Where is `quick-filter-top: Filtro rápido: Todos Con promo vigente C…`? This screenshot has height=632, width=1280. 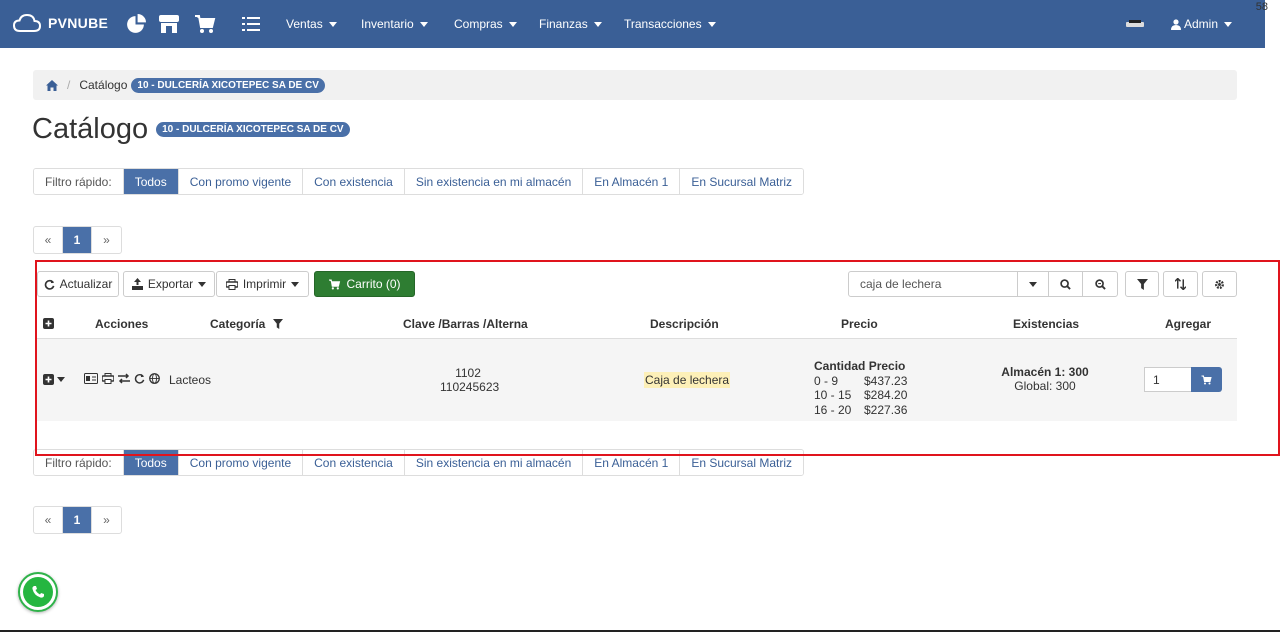
quick-filter-top: Filtro rápido: Todos Con promo vigente C… is located at coordinates (419, 181).